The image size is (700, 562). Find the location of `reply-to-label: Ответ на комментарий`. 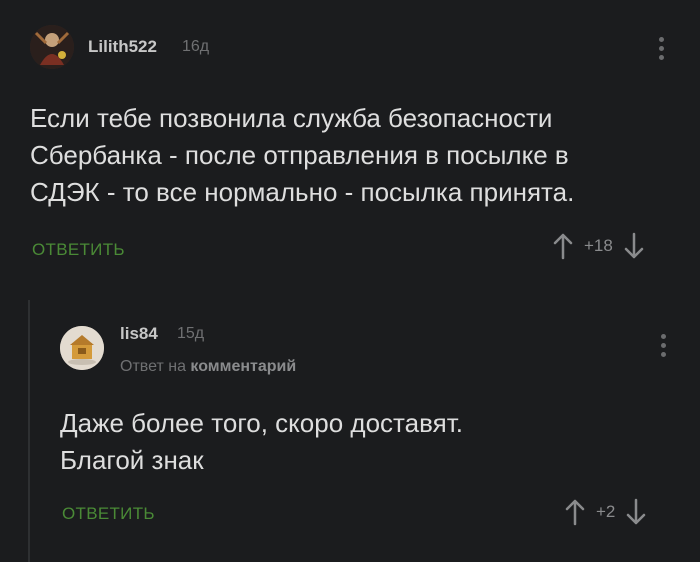

reply-to-label: Ответ на комментарий is located at coordinates (208, 367).